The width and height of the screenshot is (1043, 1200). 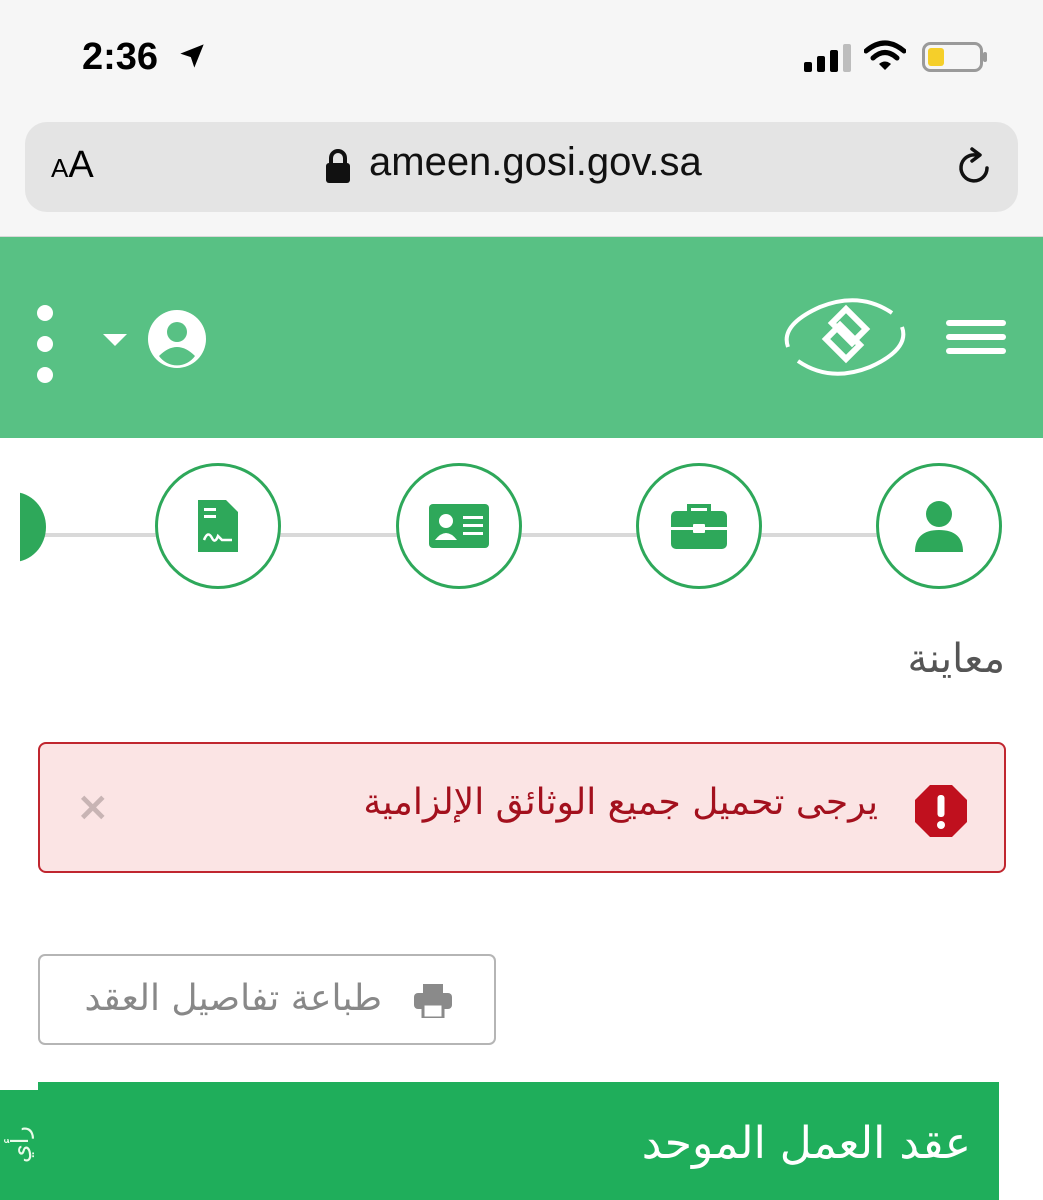 I want to click on page-title: معاينة, so click(x=956, y=659).